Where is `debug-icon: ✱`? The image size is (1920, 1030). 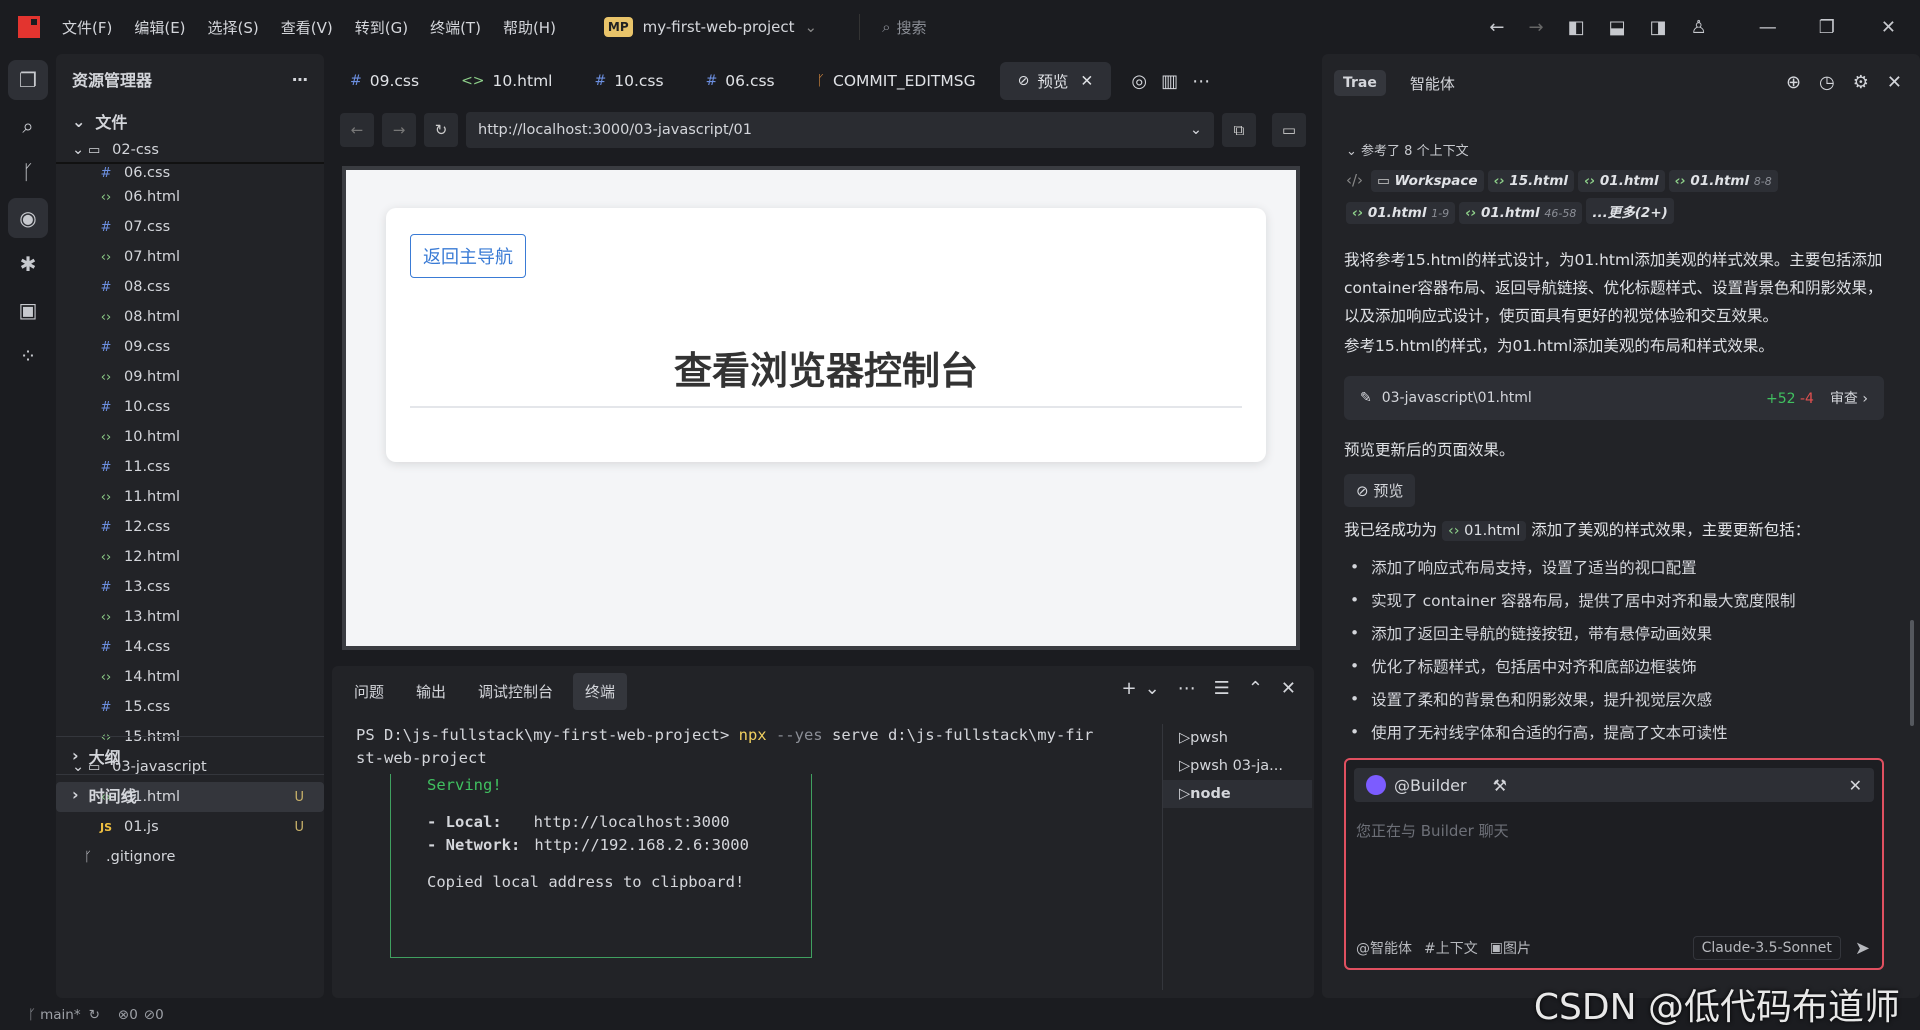
debug-icon: ✱ is located at coordinates (28, 264).